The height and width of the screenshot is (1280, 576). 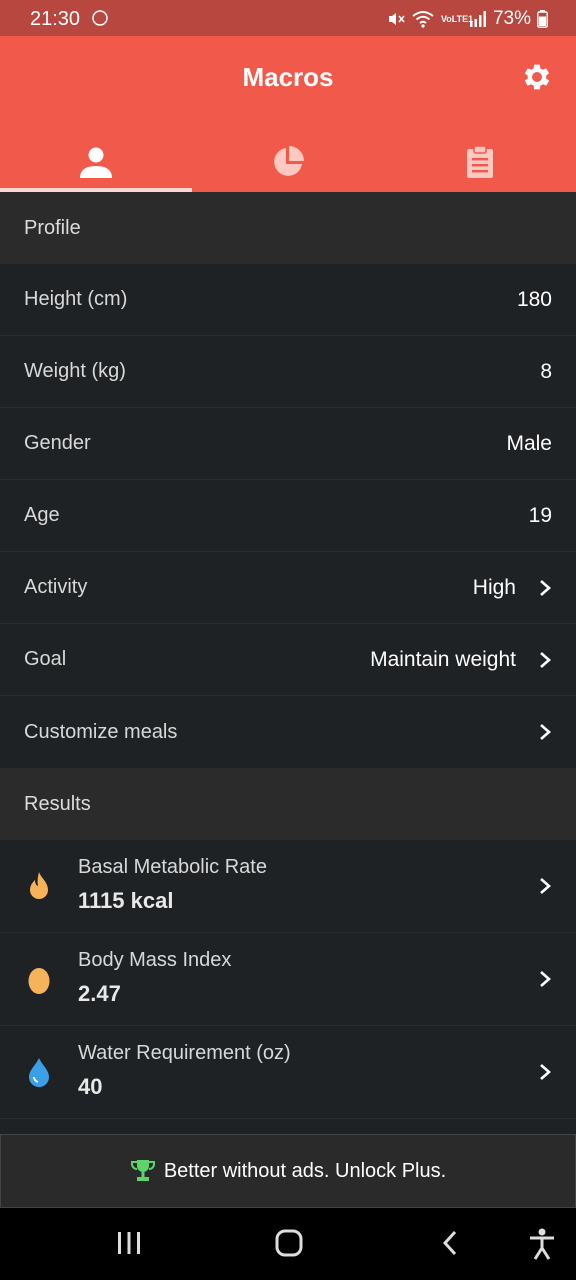 I want to click on tab-bar, so click(x=288, y=162).